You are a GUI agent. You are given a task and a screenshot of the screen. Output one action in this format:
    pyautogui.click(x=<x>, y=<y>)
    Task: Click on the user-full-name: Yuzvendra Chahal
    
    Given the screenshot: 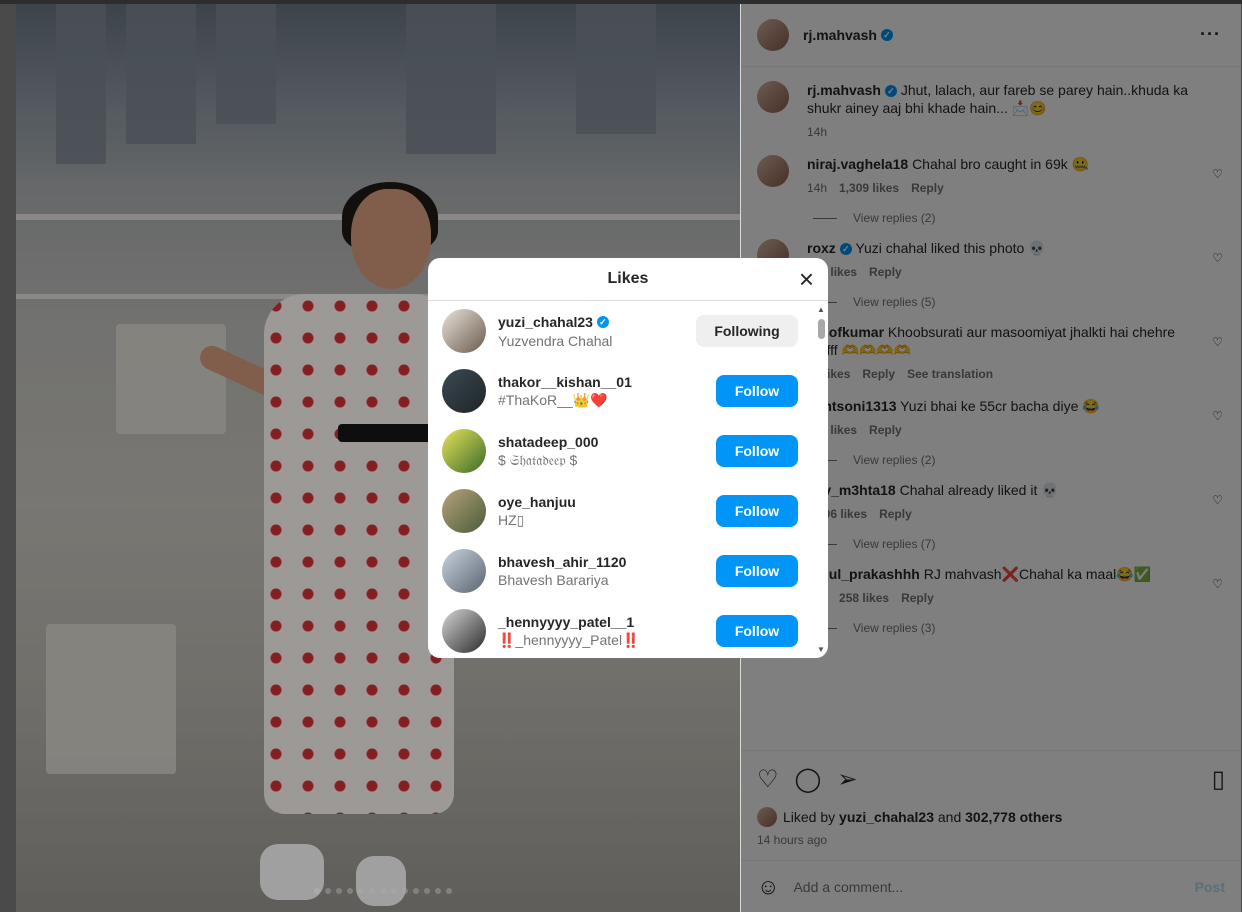 What is the action you would take?
    pyautogui.click(x=555, y=340)
    